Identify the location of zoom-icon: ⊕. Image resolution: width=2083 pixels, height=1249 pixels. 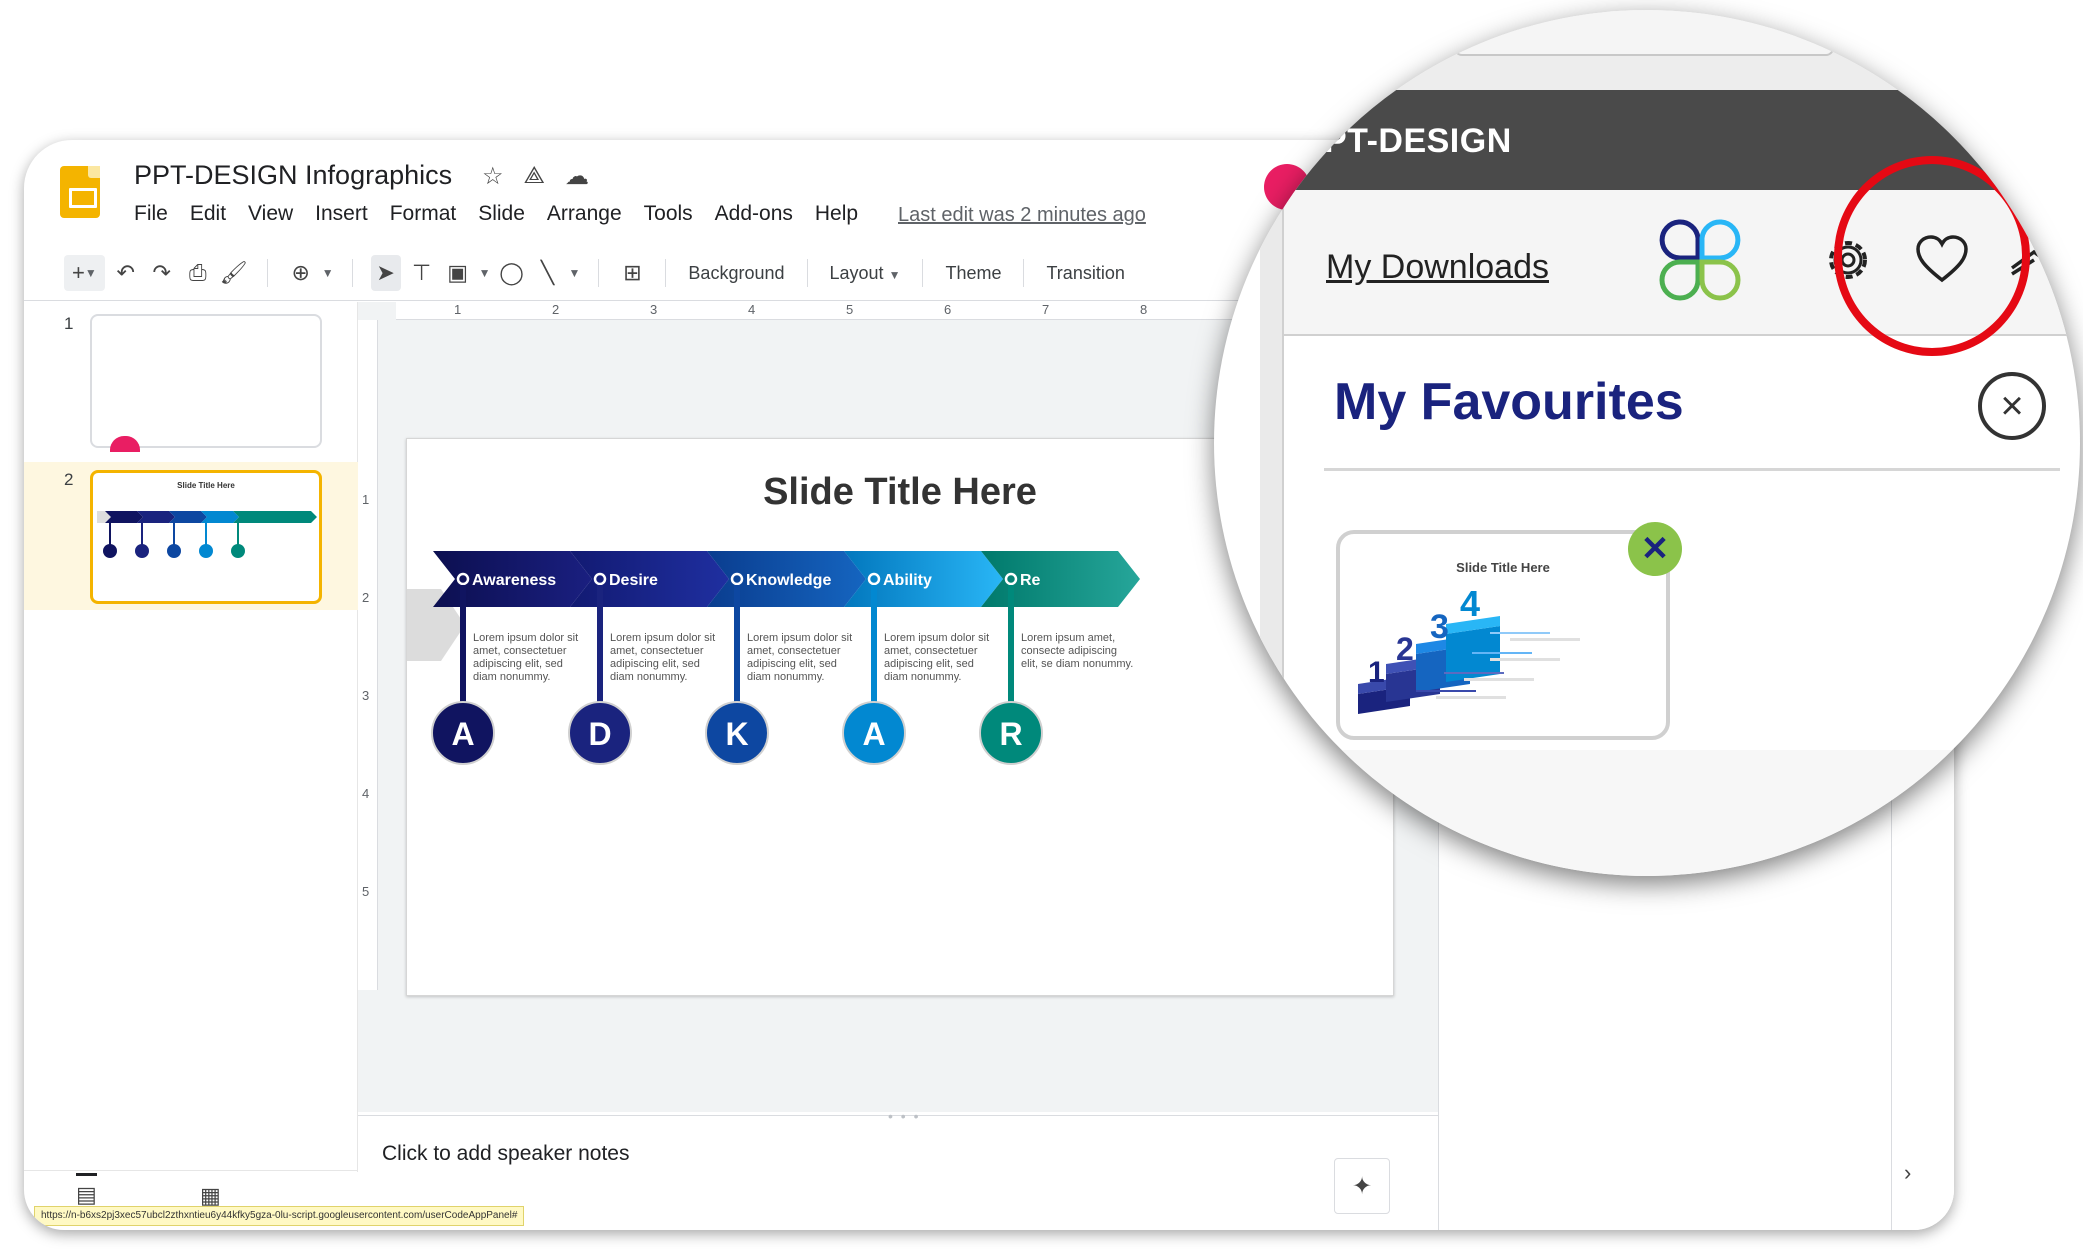
(301, 273).